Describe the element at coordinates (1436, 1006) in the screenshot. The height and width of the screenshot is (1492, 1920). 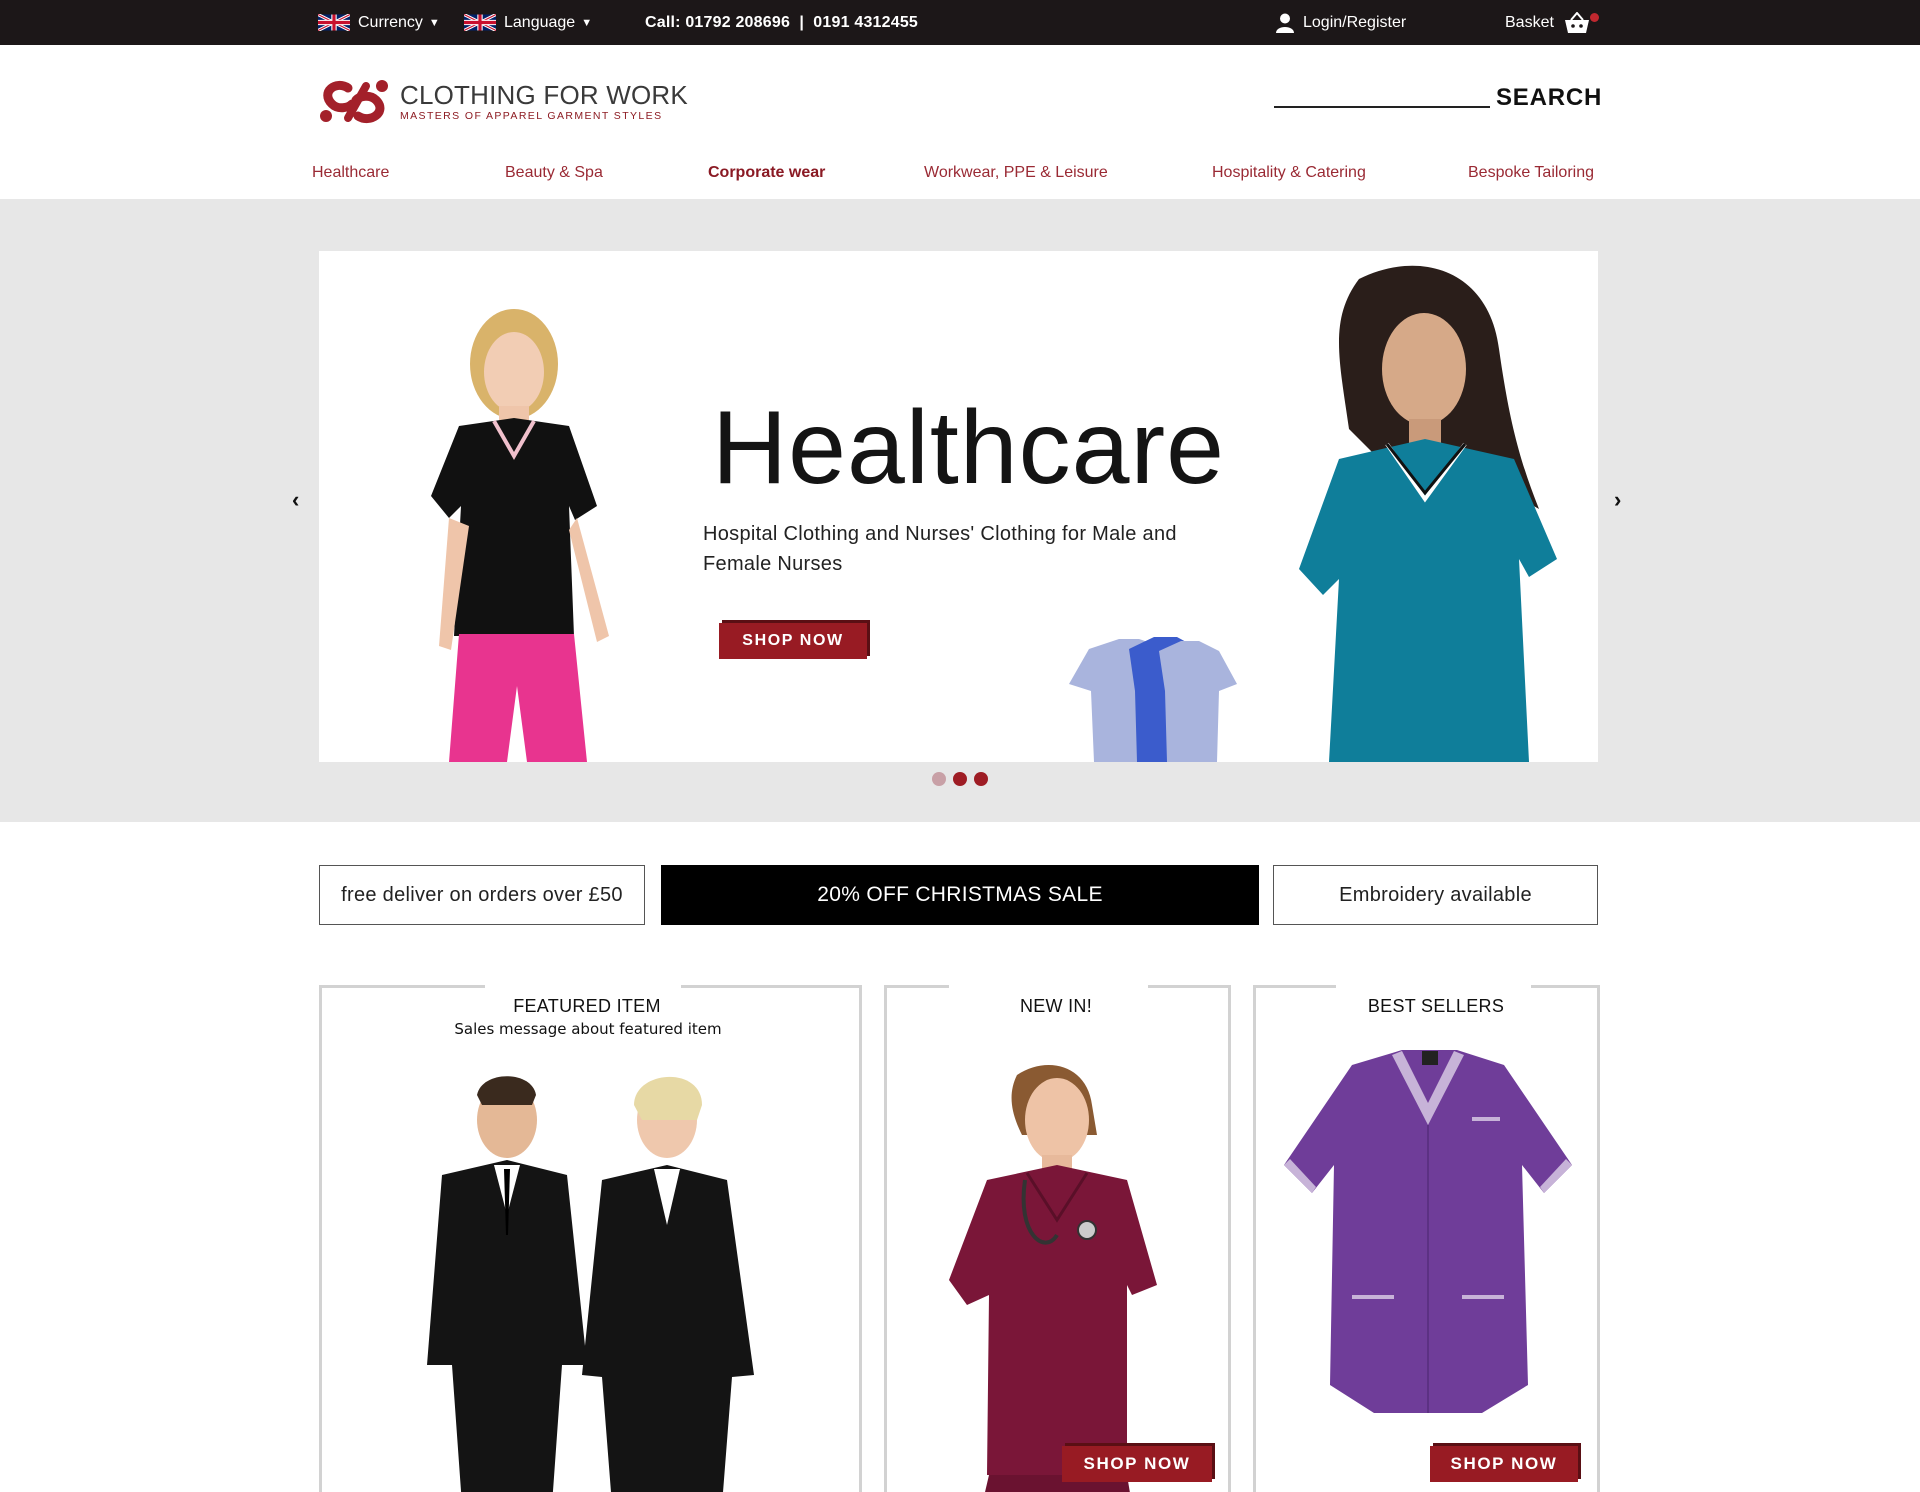
I see `best-sellers-title: BEST SELLERS` at that location.